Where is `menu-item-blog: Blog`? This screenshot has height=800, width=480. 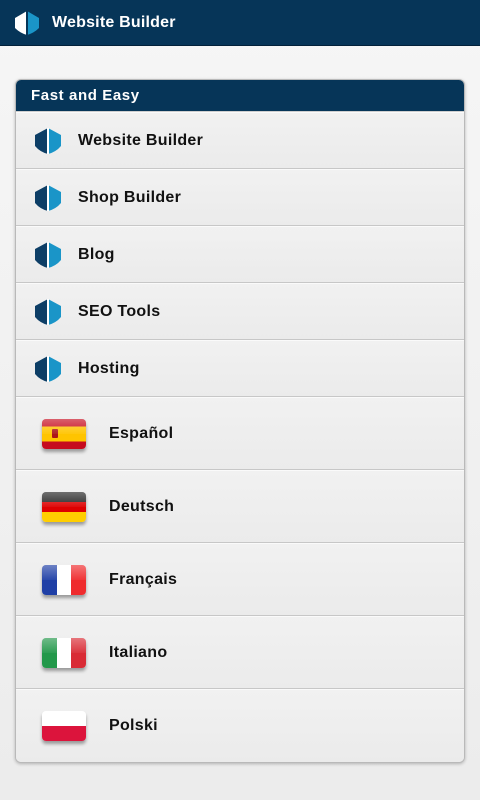 menu-item-blog: Blog is located at coordinates (240, 254).